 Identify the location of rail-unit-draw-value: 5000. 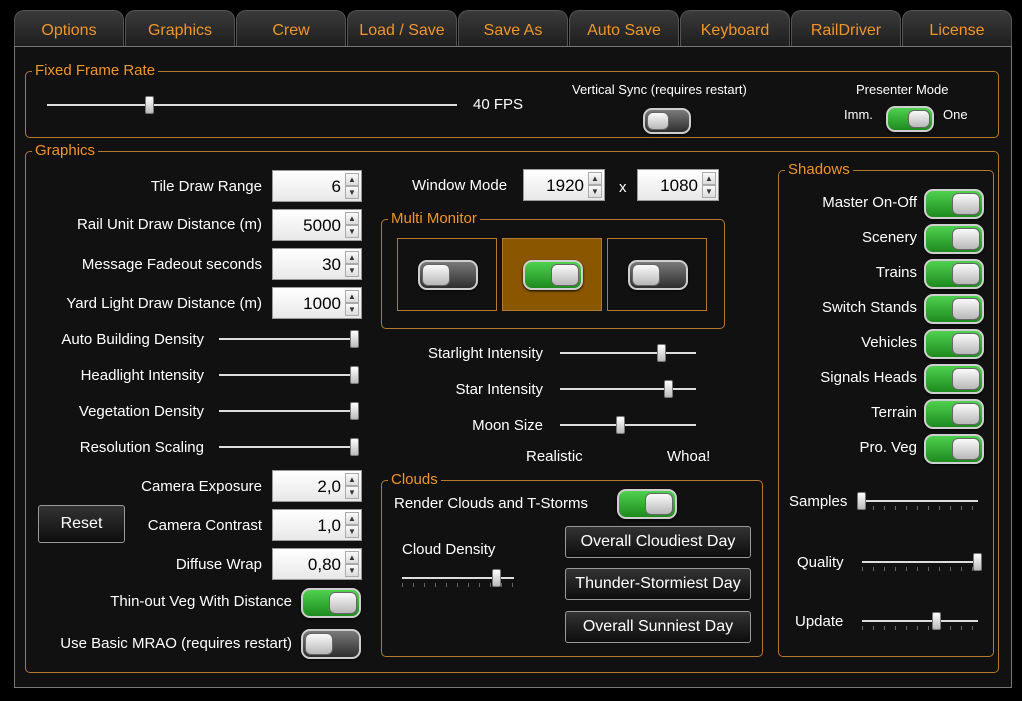
(322, 225).